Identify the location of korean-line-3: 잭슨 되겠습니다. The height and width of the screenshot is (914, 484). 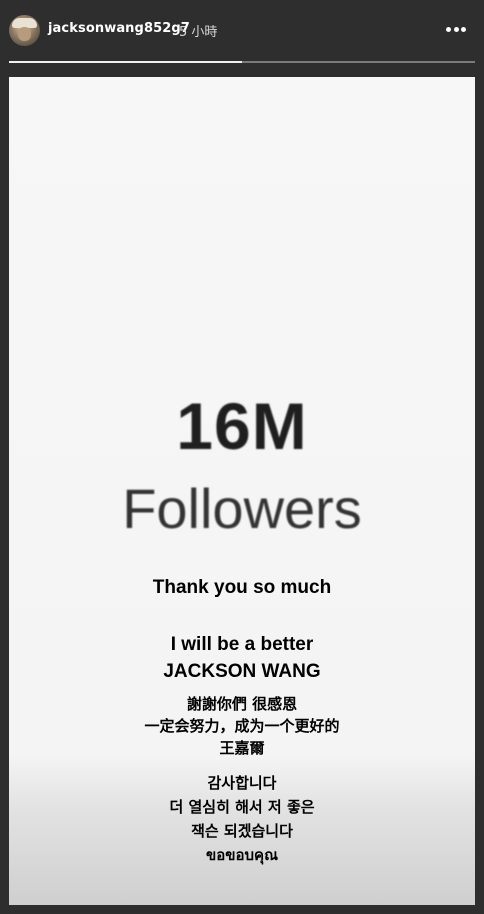
(242, 831).